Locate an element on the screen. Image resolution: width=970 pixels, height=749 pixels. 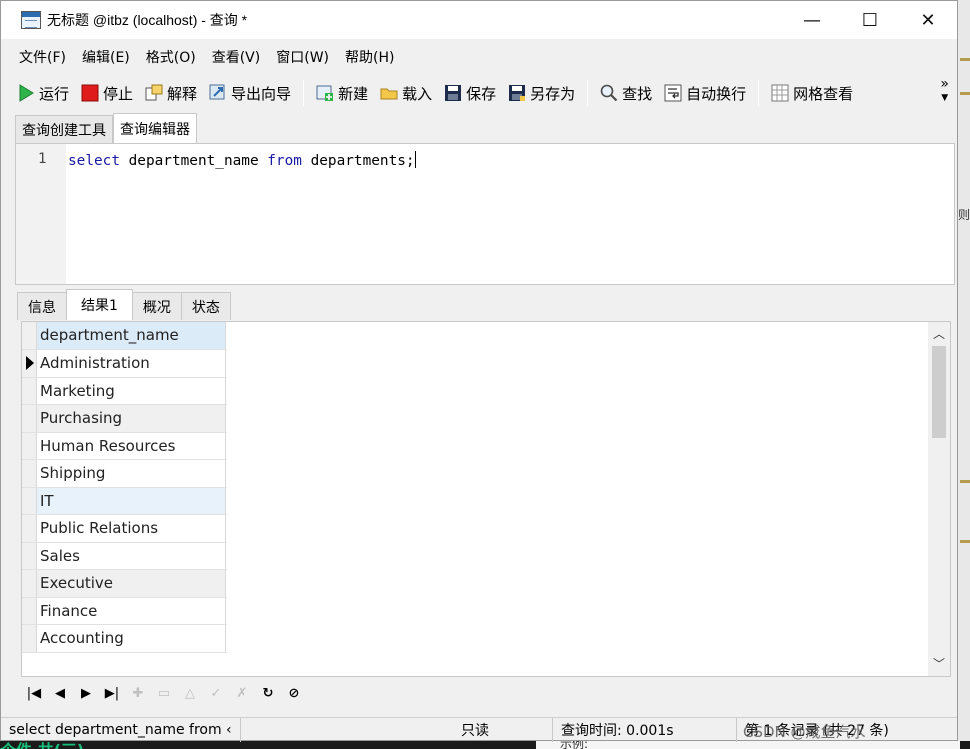
run-button: 运行 is located at coordinates (43, 93).